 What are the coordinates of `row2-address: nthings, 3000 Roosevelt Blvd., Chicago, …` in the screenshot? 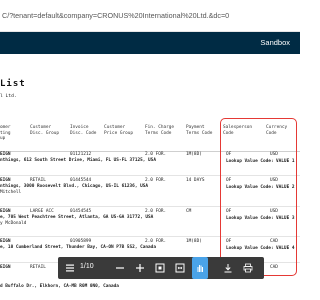 It's located at (74, 186).